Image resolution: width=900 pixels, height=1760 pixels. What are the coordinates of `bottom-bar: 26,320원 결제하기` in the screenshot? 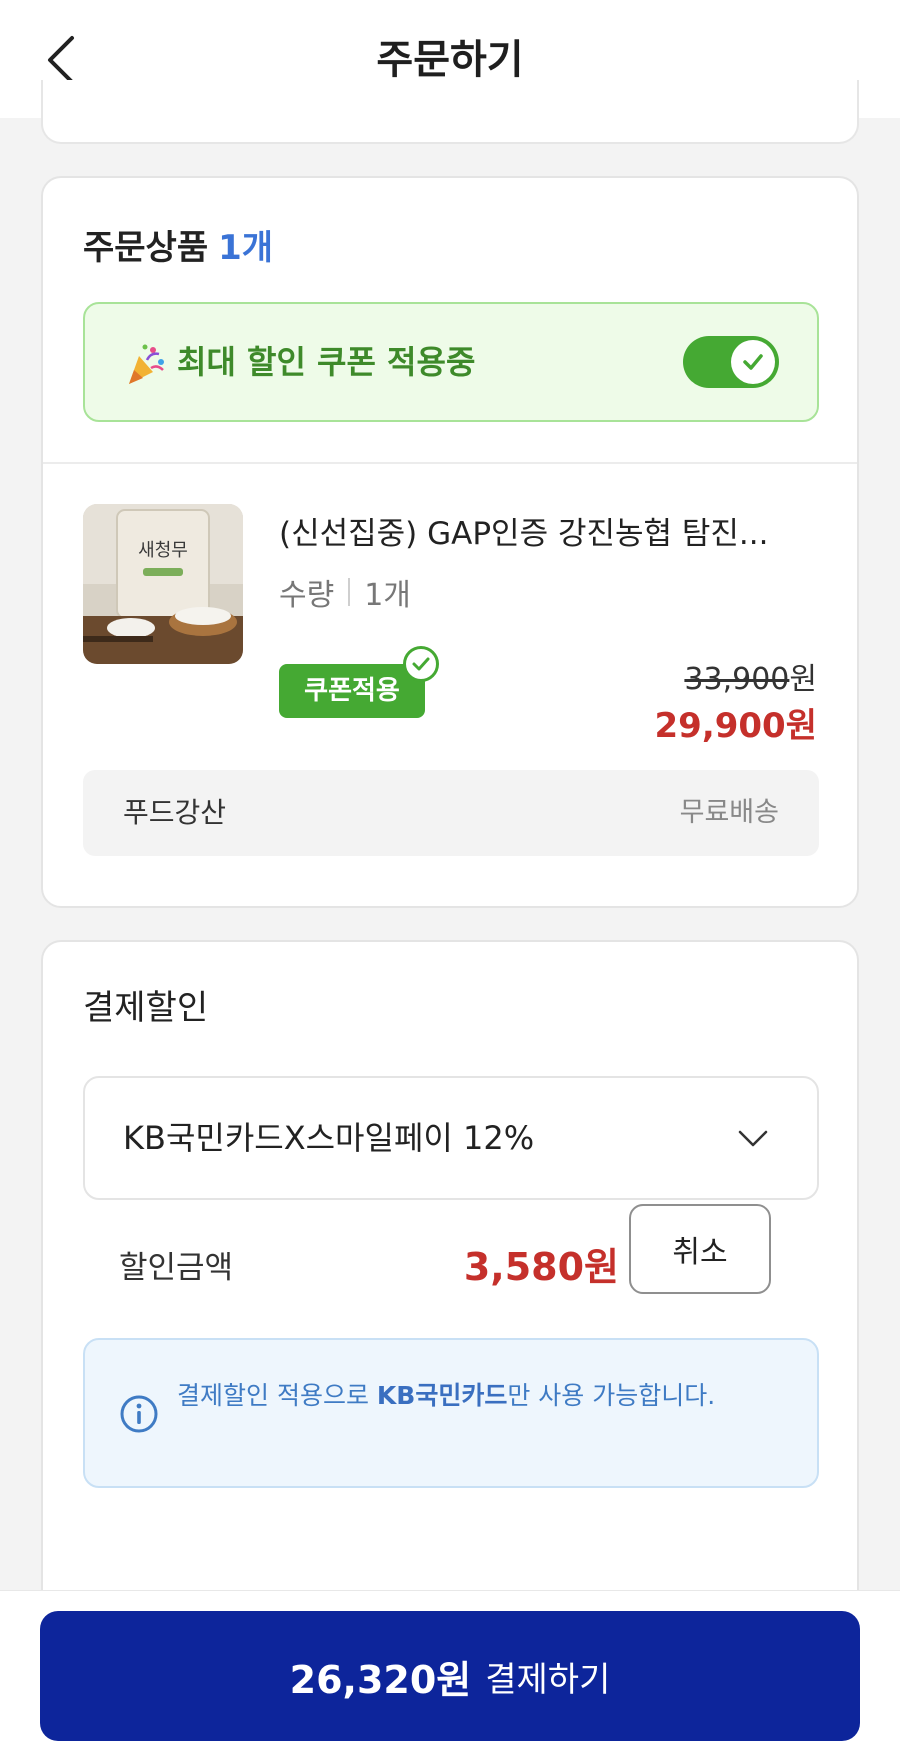 It's located at (450, 1675).